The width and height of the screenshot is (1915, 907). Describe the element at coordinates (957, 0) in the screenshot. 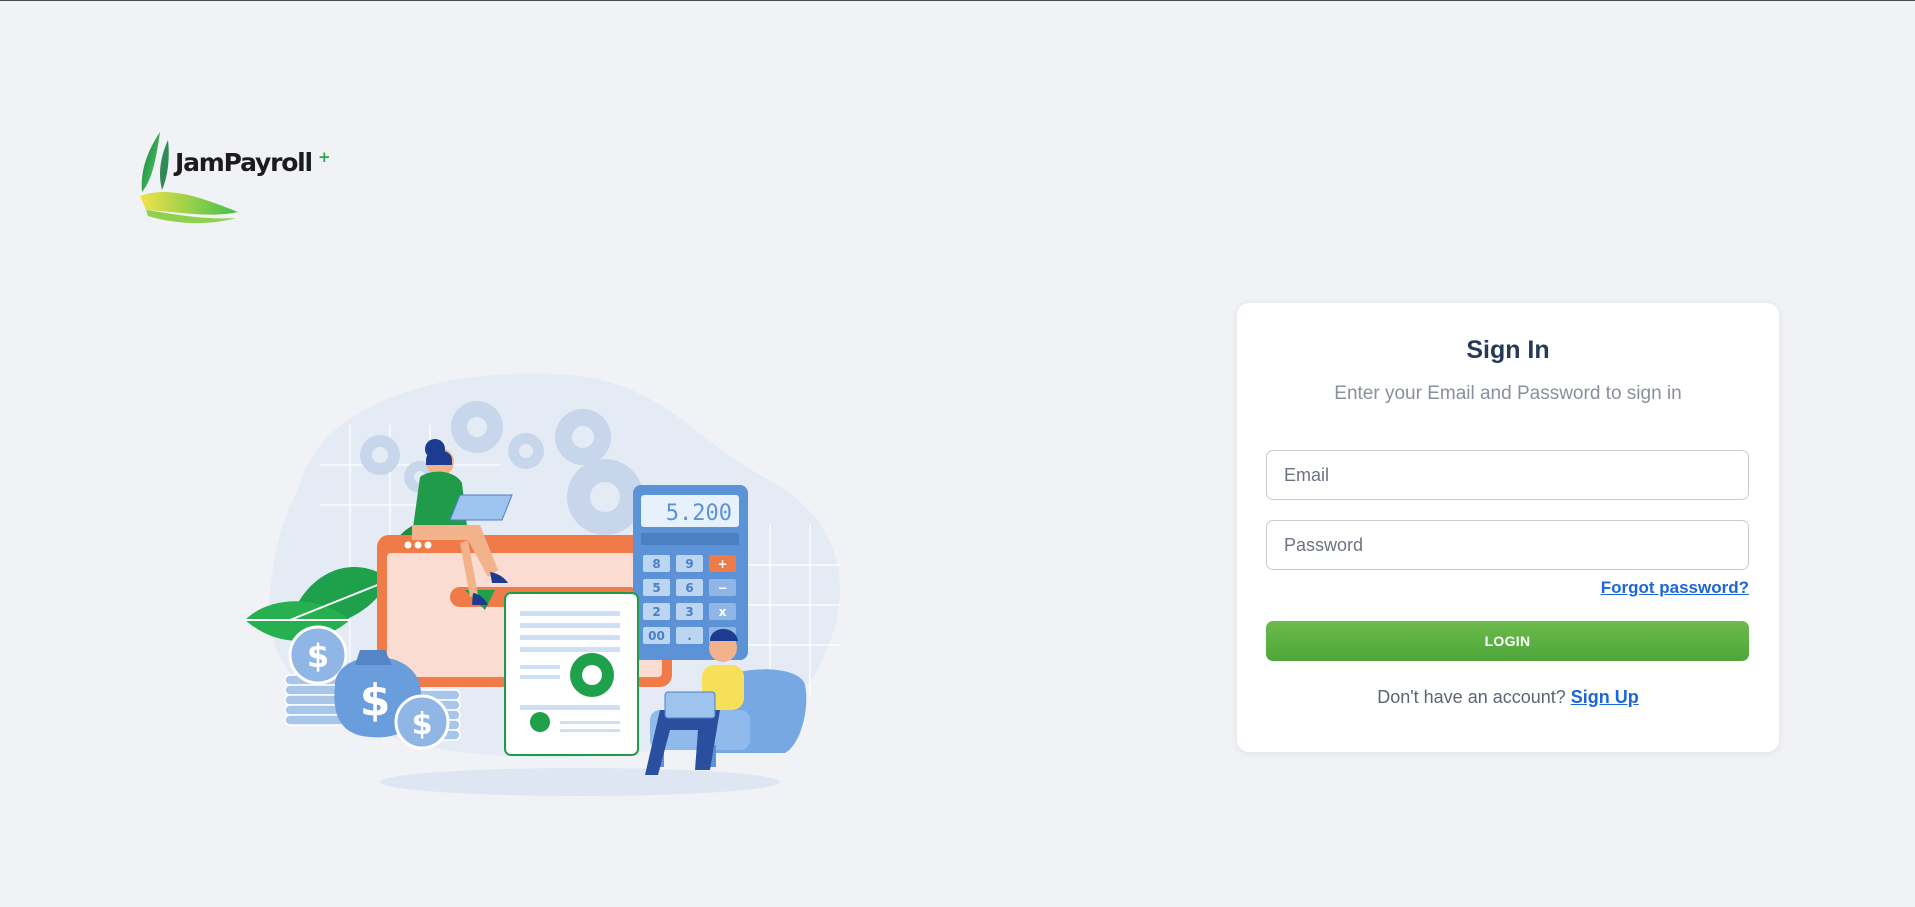

I see `window-top-border` at that location.